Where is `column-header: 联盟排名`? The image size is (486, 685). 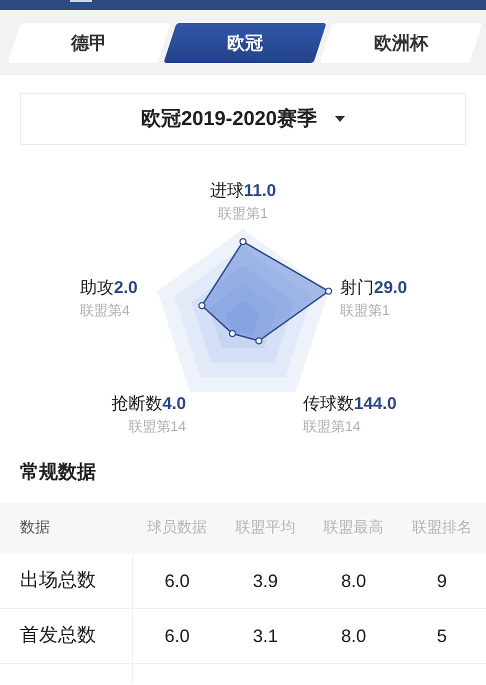 column-header: 联盟排名 is located at coordinates (441, 528).